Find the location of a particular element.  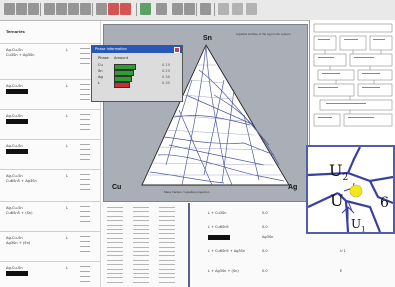

tb-grid-icon is located at coordinates (177, 9).